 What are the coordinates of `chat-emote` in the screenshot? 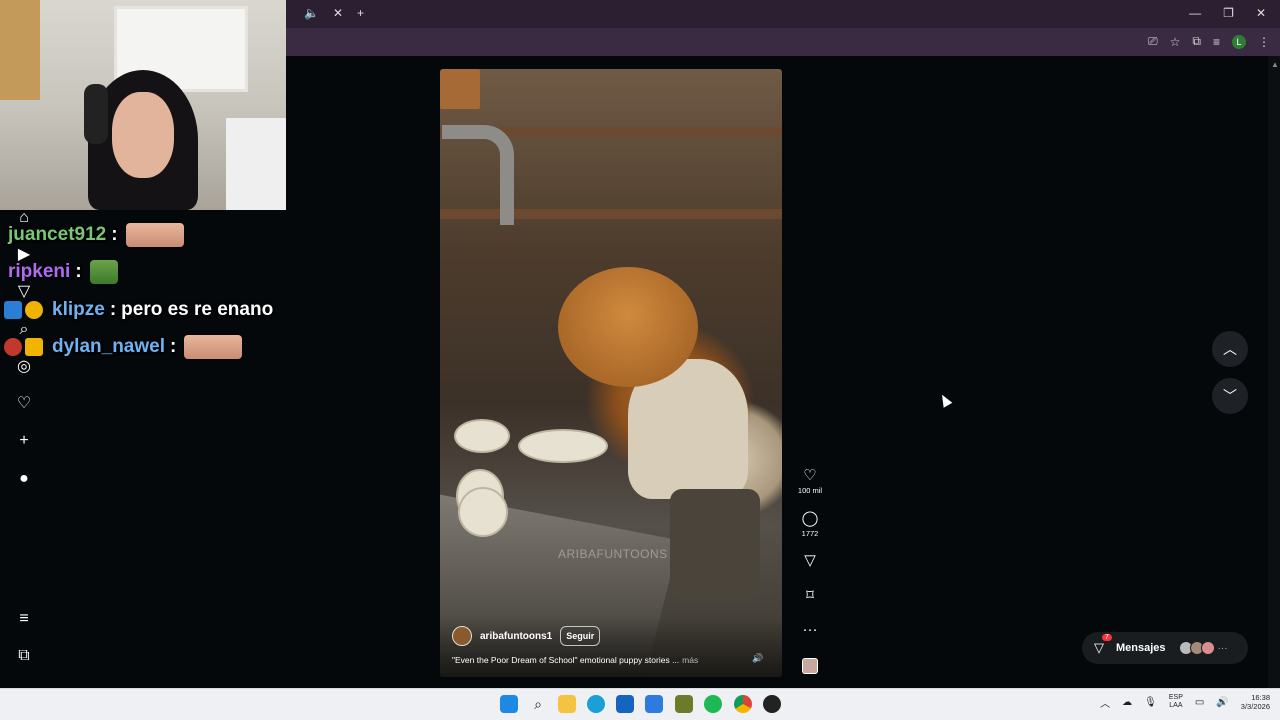 It's located at (103, 272).